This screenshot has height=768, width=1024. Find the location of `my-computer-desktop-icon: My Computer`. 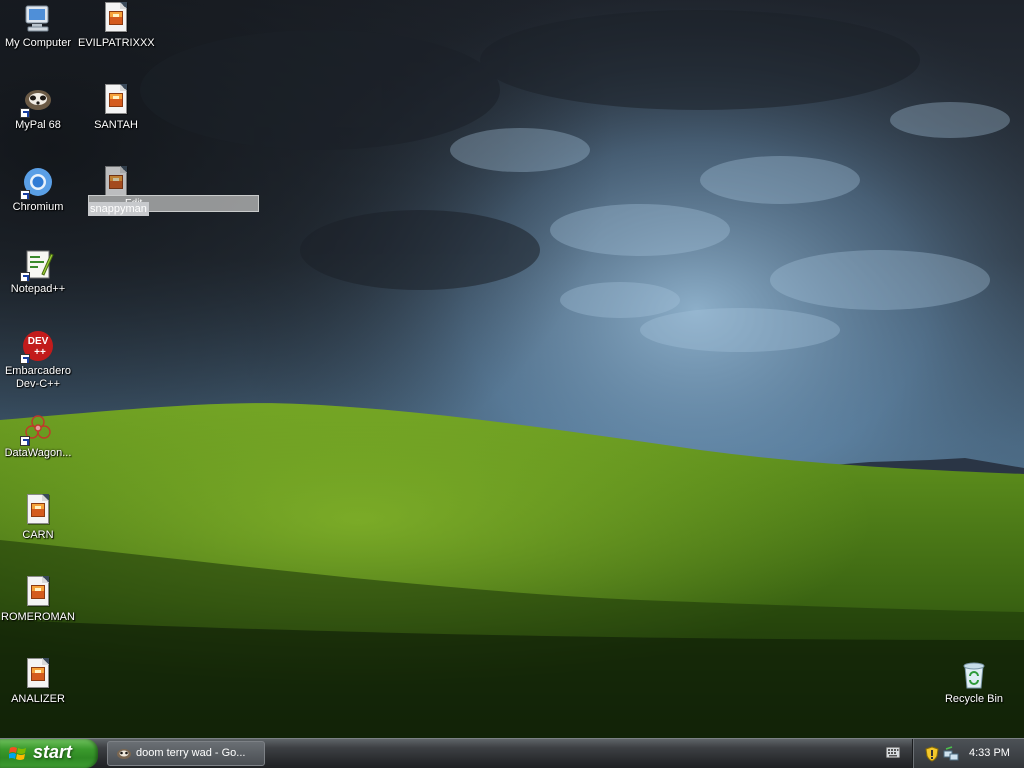

my-computer-desktop-icon: My Computer is located at coordinates (38, 26).